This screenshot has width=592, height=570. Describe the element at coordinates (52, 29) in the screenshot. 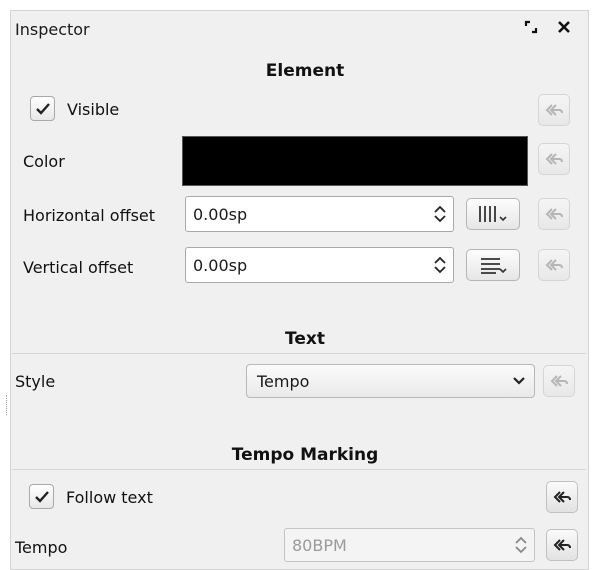

I see `panel-title: Inspector` at that location.